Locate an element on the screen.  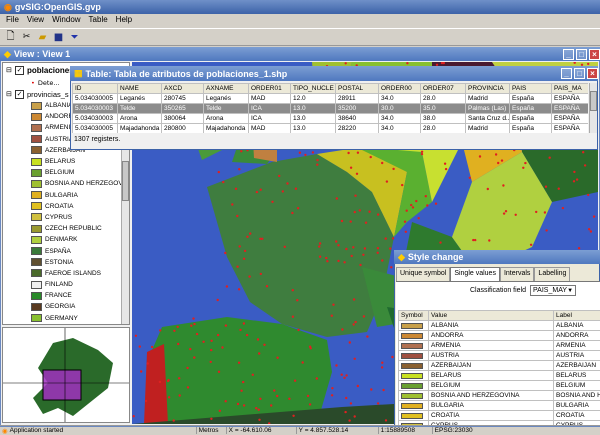
style-row: ALBANIA ALBANIA is located at coordinates (499, 325).